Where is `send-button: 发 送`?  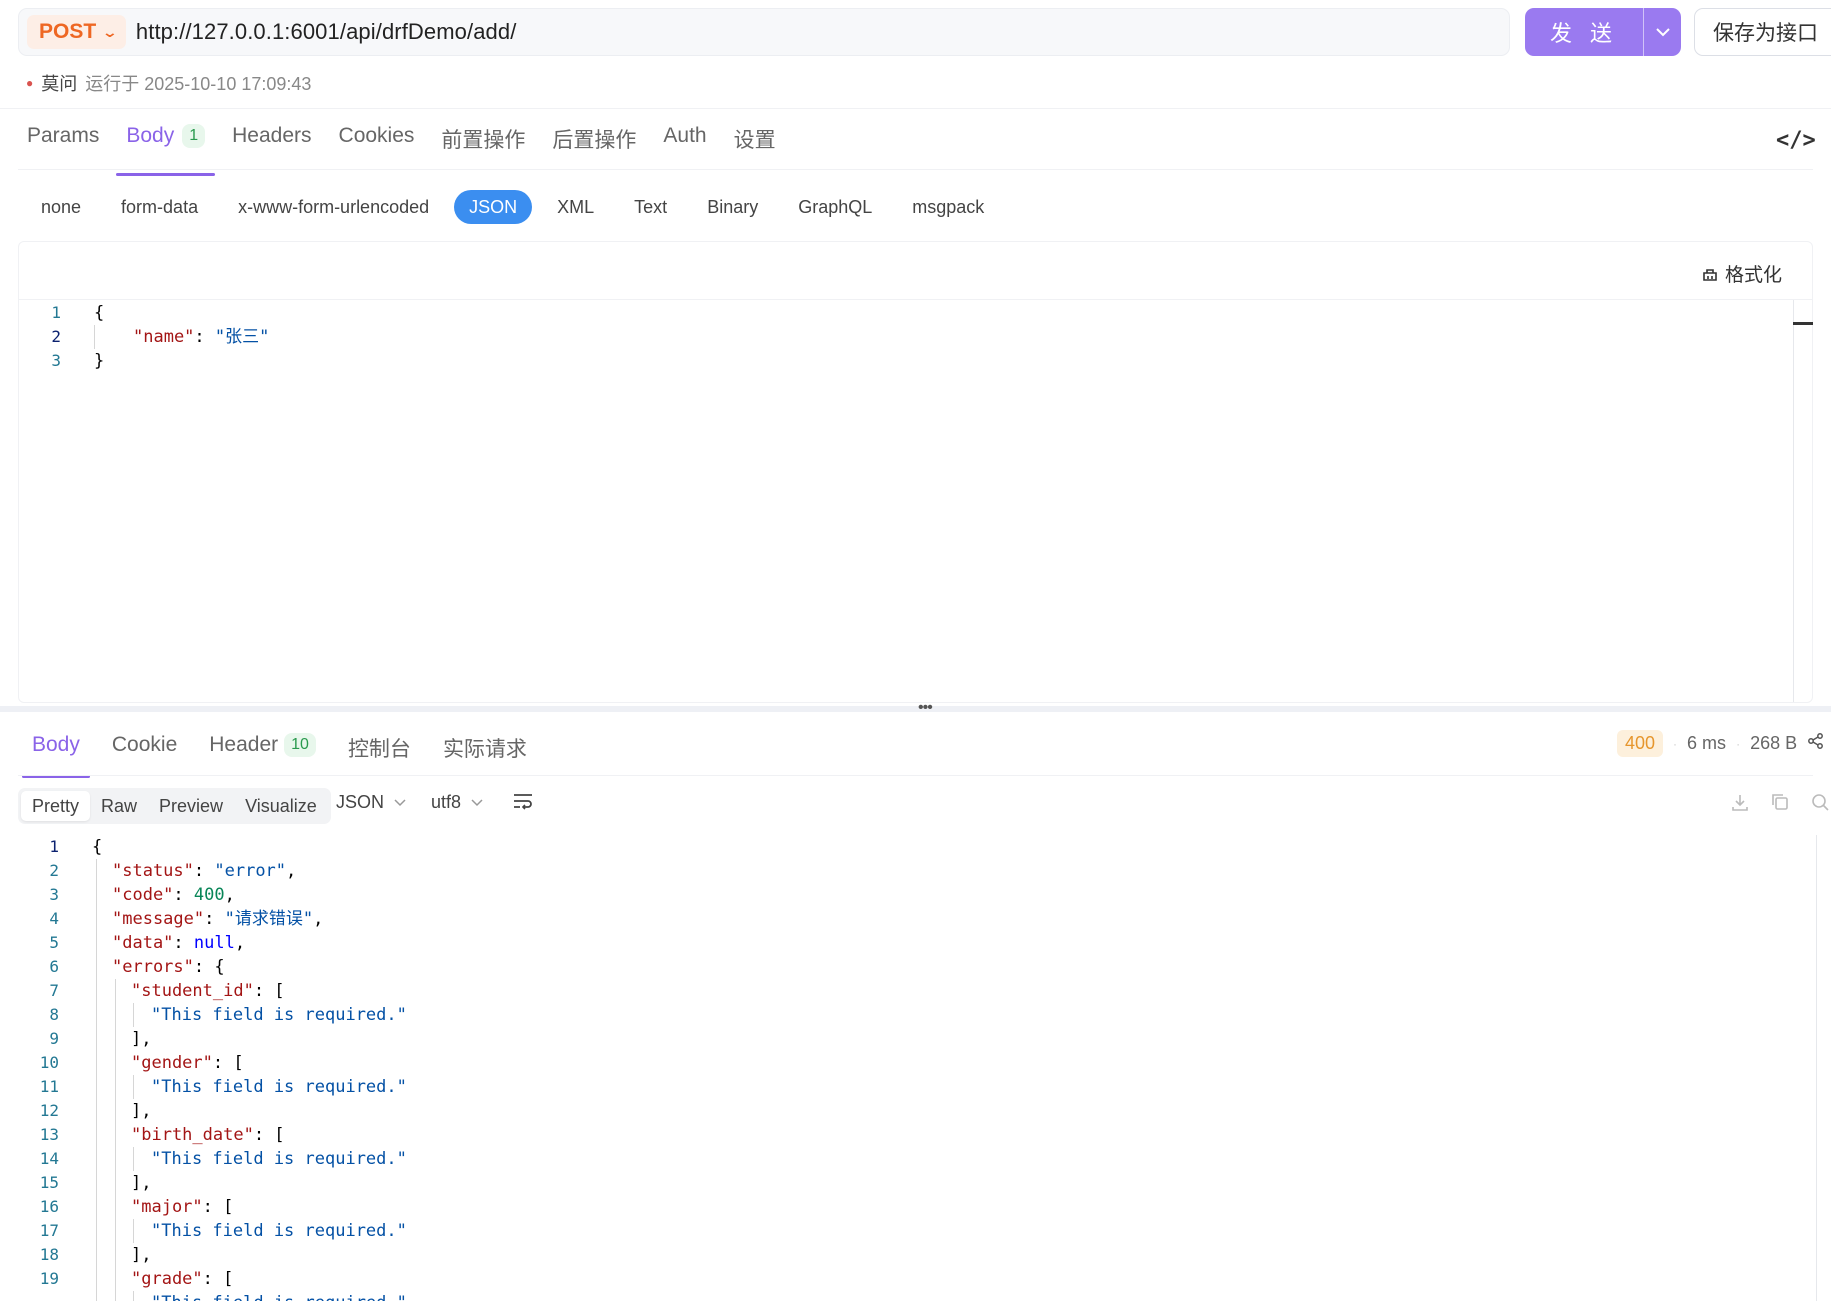
send-button: 发 送 is located at coordinates (1584, 32).